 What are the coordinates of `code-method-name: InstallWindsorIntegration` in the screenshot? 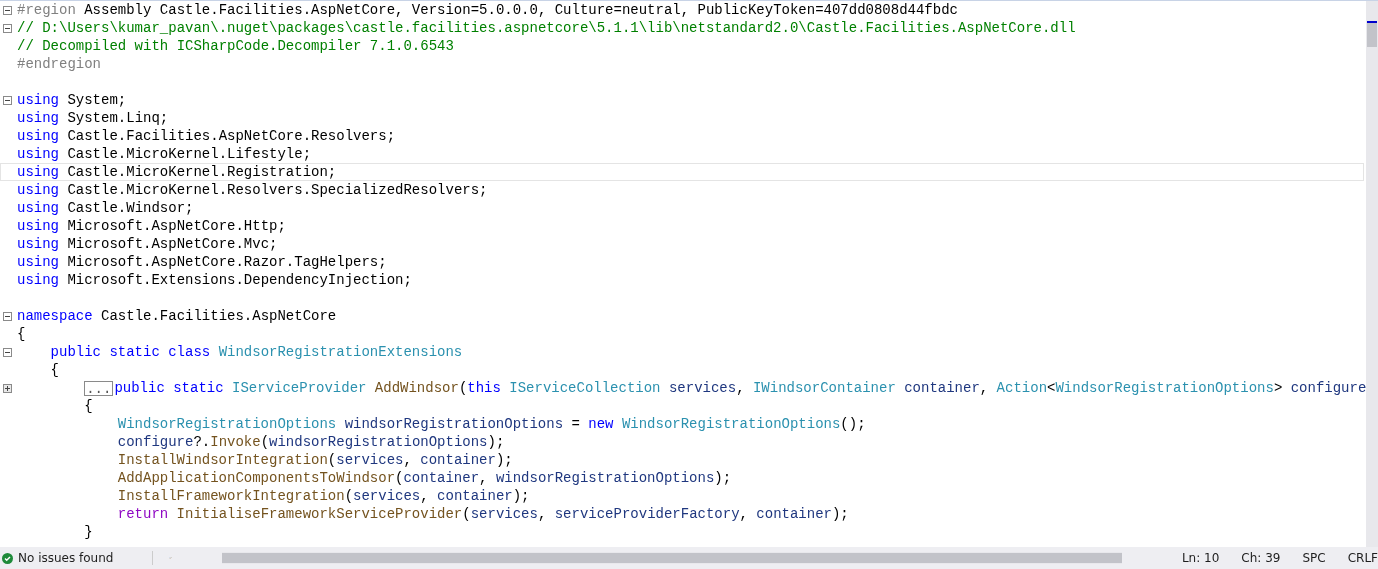 It's located at (222, 460).